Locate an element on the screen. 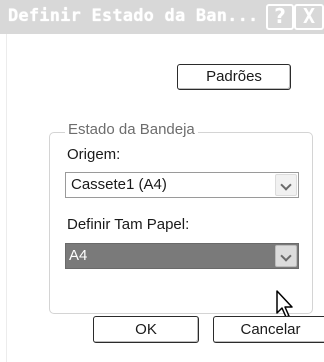  origin-dropdown: Cassete1 (A4) is located at coordinates (182, 185).